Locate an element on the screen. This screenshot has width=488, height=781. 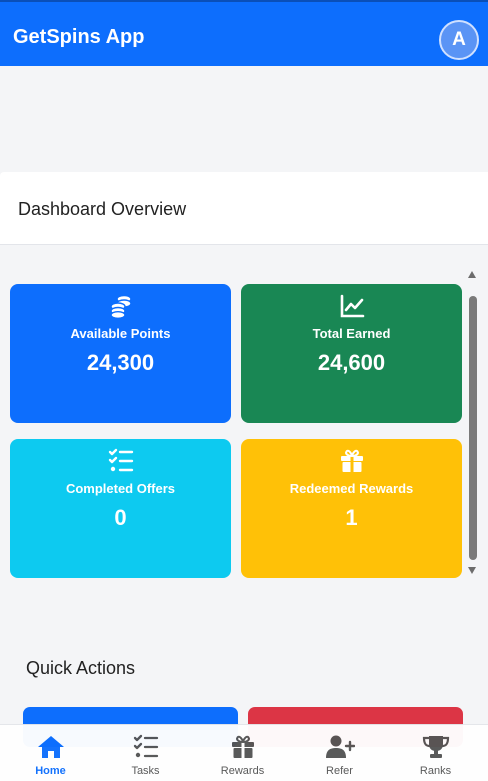
stat-card-redeemed-rewards: Redeemed Rewards 1 is located at coordinates (351, 508).